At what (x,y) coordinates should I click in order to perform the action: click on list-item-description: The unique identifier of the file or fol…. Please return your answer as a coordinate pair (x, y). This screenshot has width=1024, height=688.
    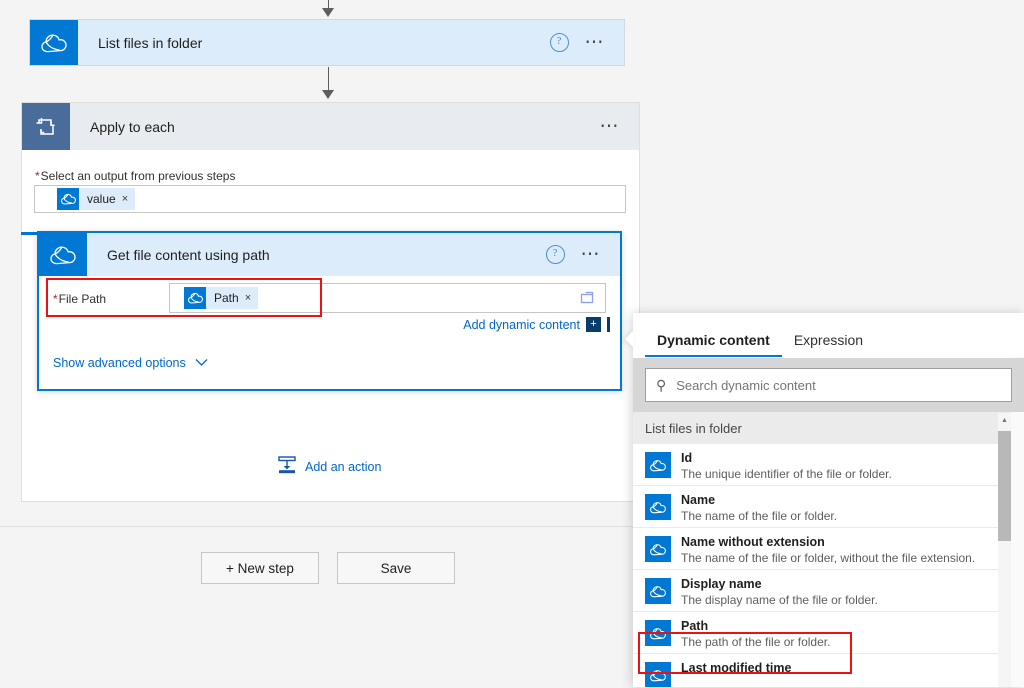
    Looking at the image, I should click on (786, 474).